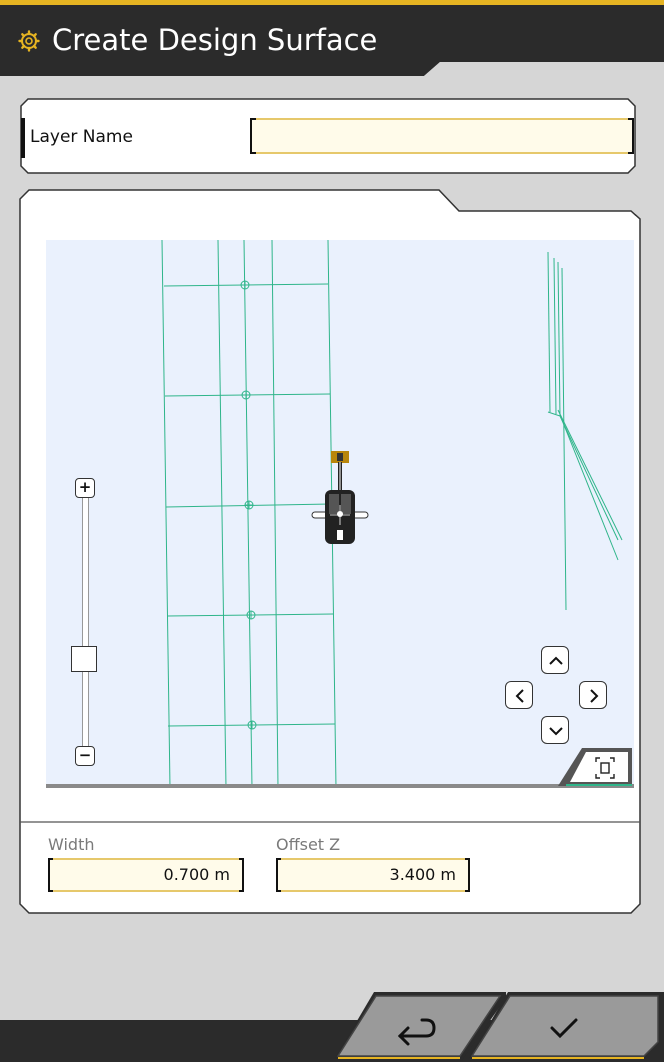 The width and height of the screenshot is (664, 1062). I want to click on chevron-up-icon, so click(556, 660).